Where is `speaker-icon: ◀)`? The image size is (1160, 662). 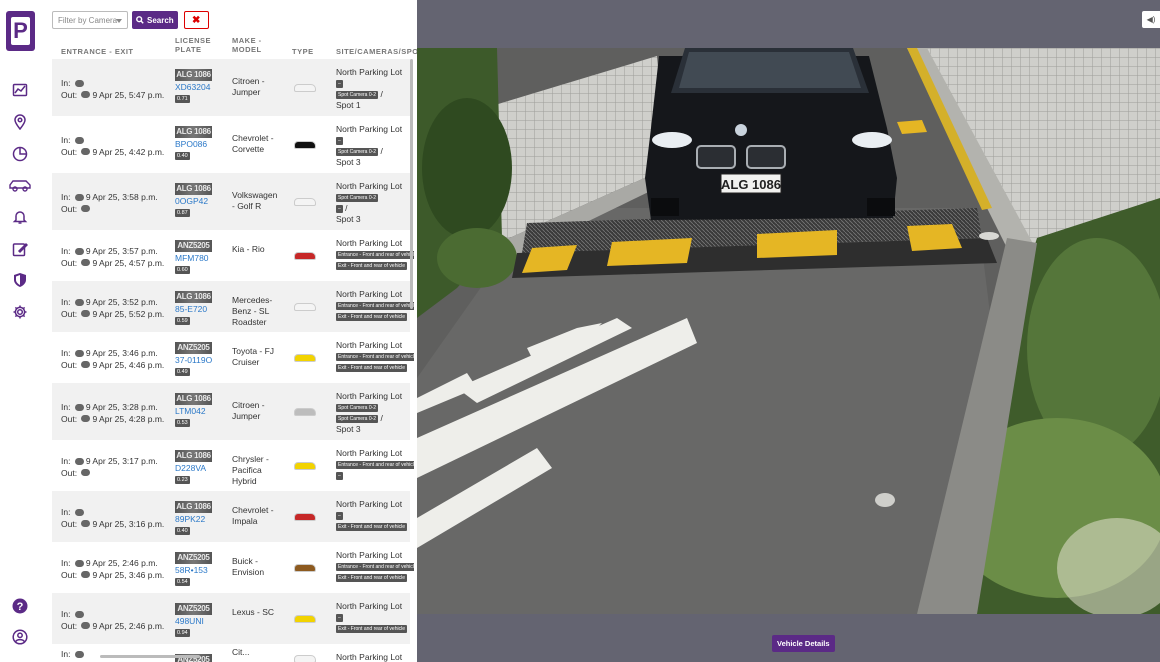 speaker-icon: ◀) is located at coordinates (1151, 19).